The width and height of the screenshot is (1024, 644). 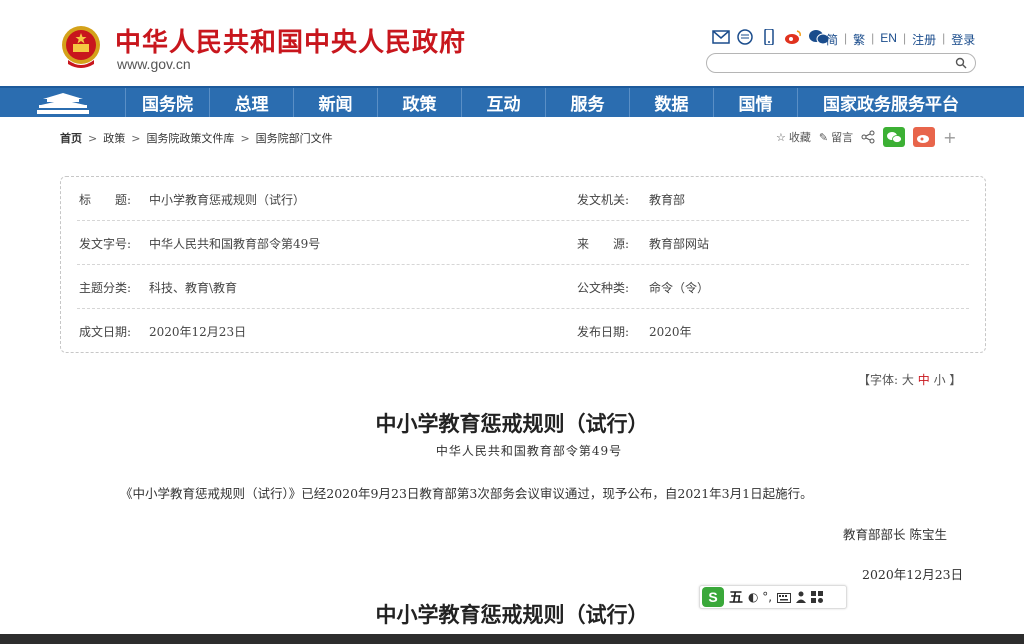 What do you see at coordinates (420, 102) in the screenshot?
I see `nav-item-policy: 政策` at bounding box center [420, 102].